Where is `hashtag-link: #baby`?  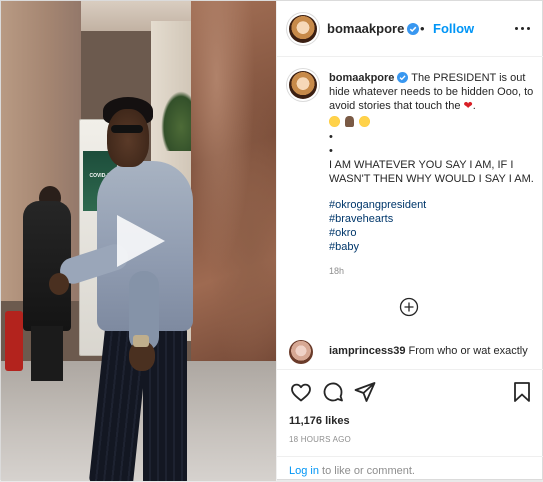 hashtag-link: #baby is located at coordinates (431, 247).